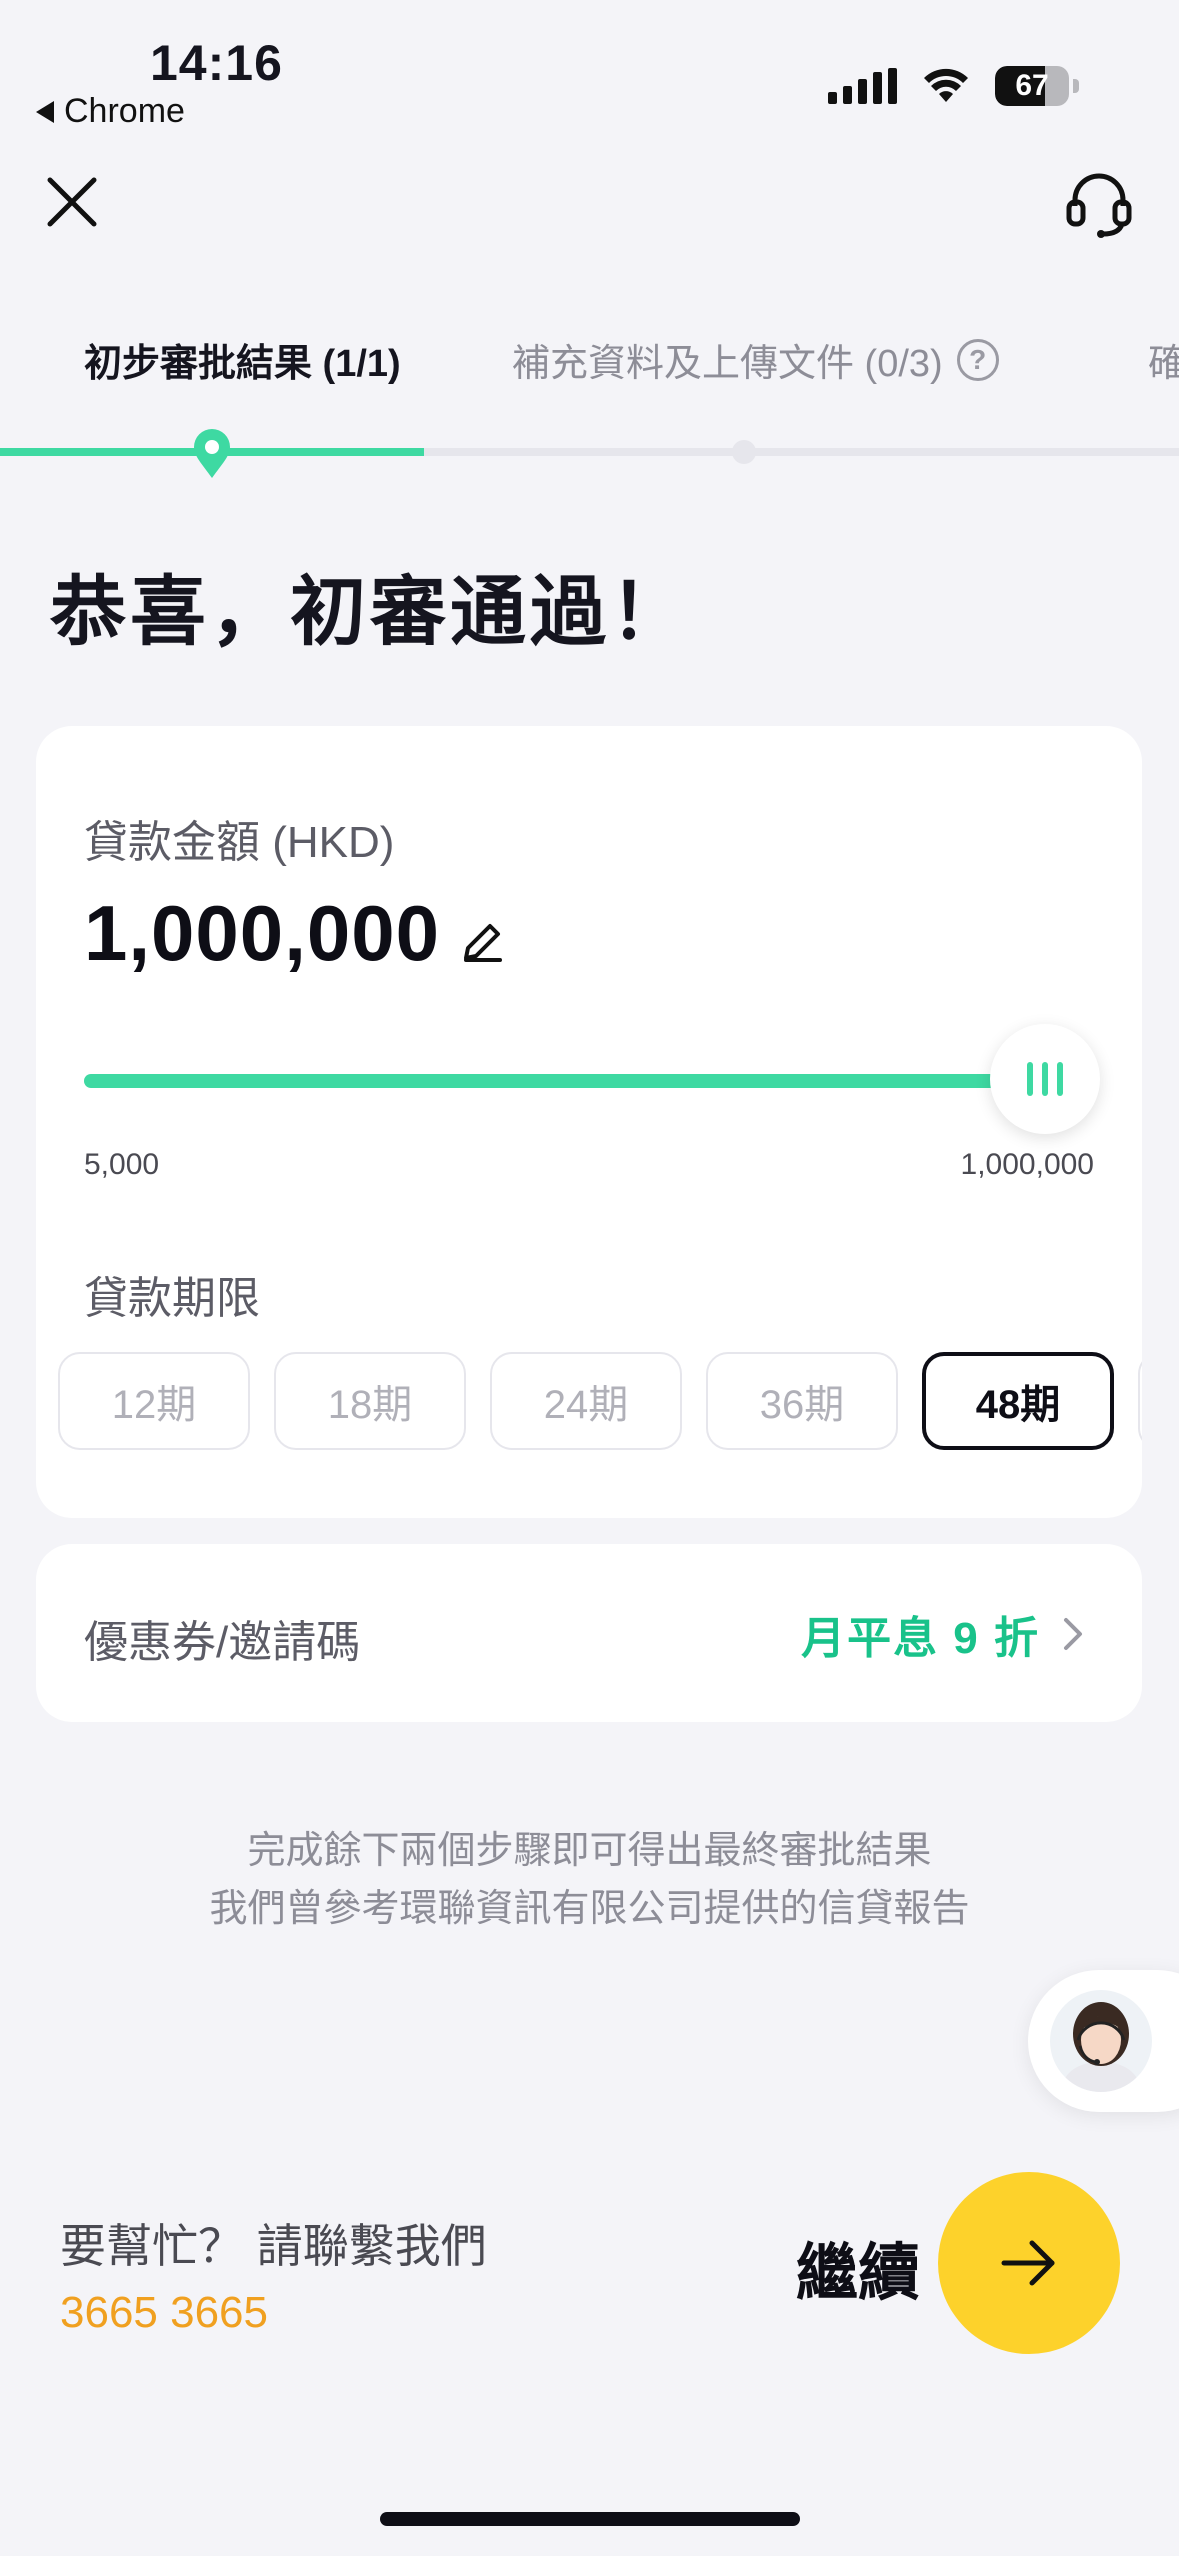 The width and height of the screenshot is (1179, 2556). What do you see at coordinates (239, 842) in the screenshot?
I see `loan-amount-label: 貸款金額 (HKD)` at bounding box center [239, 842].